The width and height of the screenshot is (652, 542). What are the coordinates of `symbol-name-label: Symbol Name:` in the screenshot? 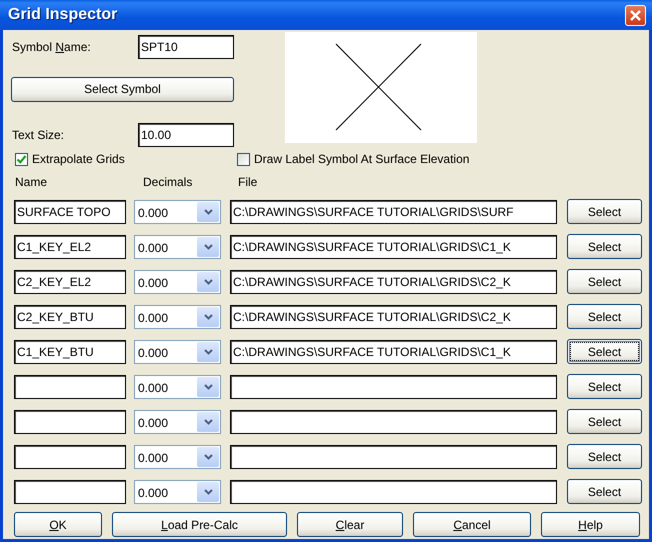 It's located at (51, 47).